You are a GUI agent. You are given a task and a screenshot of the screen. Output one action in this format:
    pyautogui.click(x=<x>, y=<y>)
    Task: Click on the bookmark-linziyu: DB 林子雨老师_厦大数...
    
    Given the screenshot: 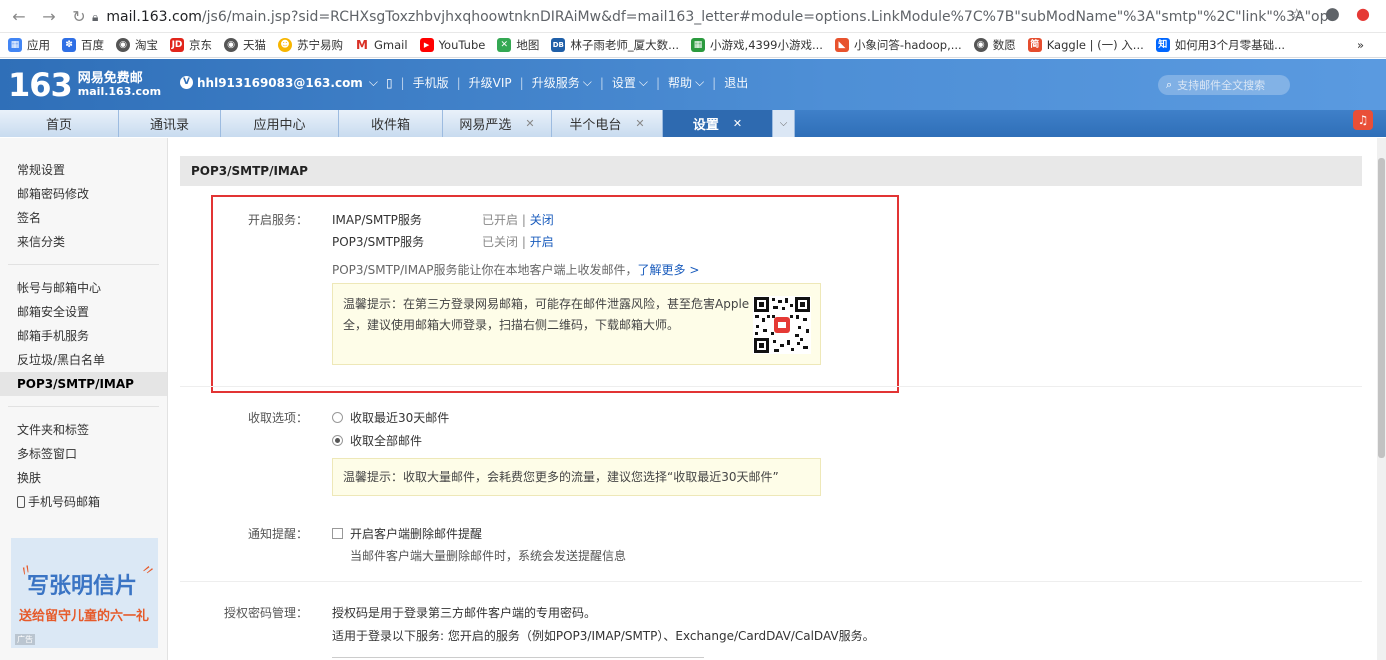 What is the action you would take?
    pyautogui.click(x=615, y=45)
    